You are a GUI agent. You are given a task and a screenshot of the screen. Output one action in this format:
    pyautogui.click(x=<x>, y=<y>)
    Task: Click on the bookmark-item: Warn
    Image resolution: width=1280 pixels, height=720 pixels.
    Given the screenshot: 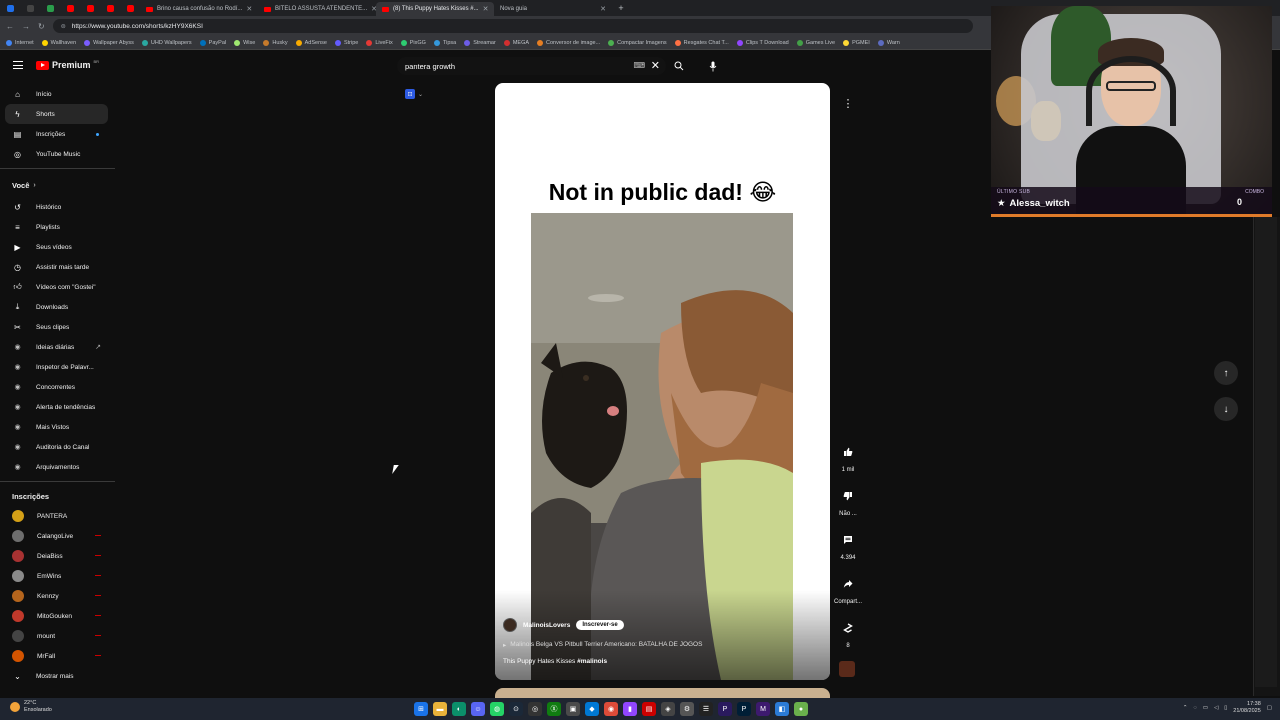 What is the action you would take?
    pyautogui.click(x=888, y=42)
    